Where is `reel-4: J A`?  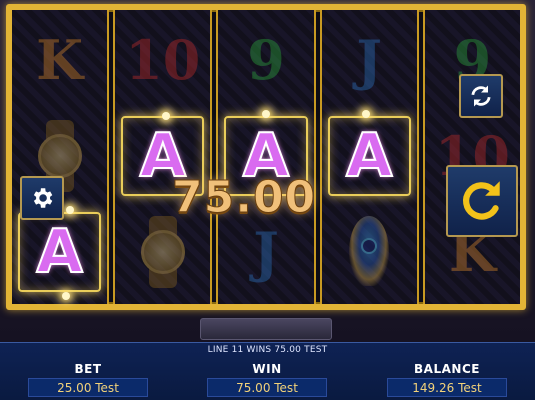 reel-4: J A is located at coordinates (369, 157).